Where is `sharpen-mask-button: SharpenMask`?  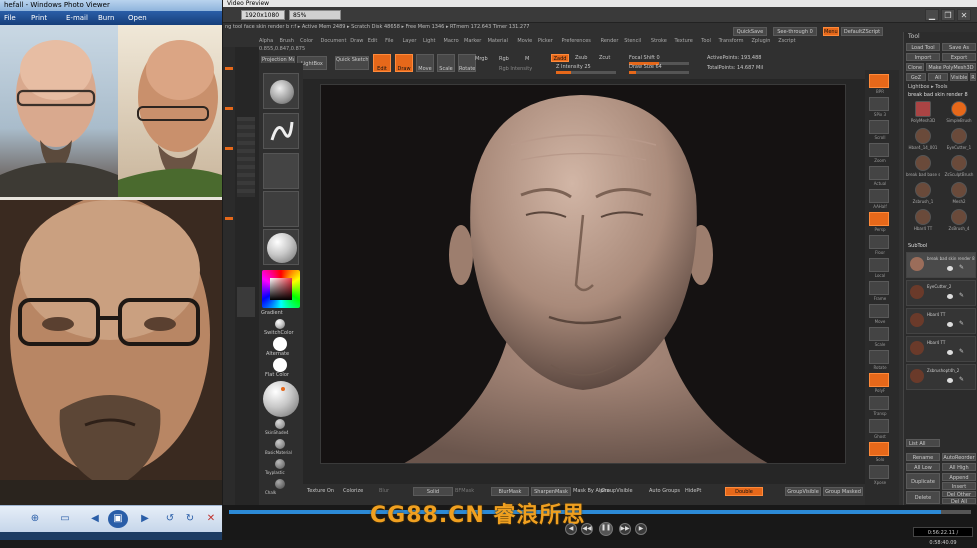 sharpen-mask-button: SharpenMask is located at coordinates (551, 491).